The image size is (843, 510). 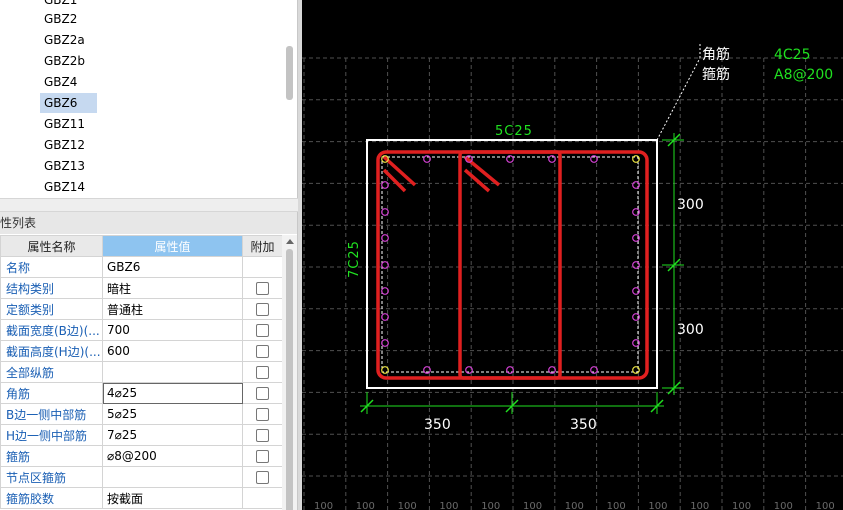 I want to click on property-row: 全部纵筋, so click(x=141, y=372).